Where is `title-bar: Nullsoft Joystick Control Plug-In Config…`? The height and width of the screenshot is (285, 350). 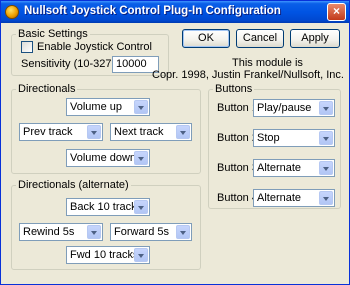
title-bar: Nullsoft Joystick Control Plug-In Config… is located at coordinates (175, 12).